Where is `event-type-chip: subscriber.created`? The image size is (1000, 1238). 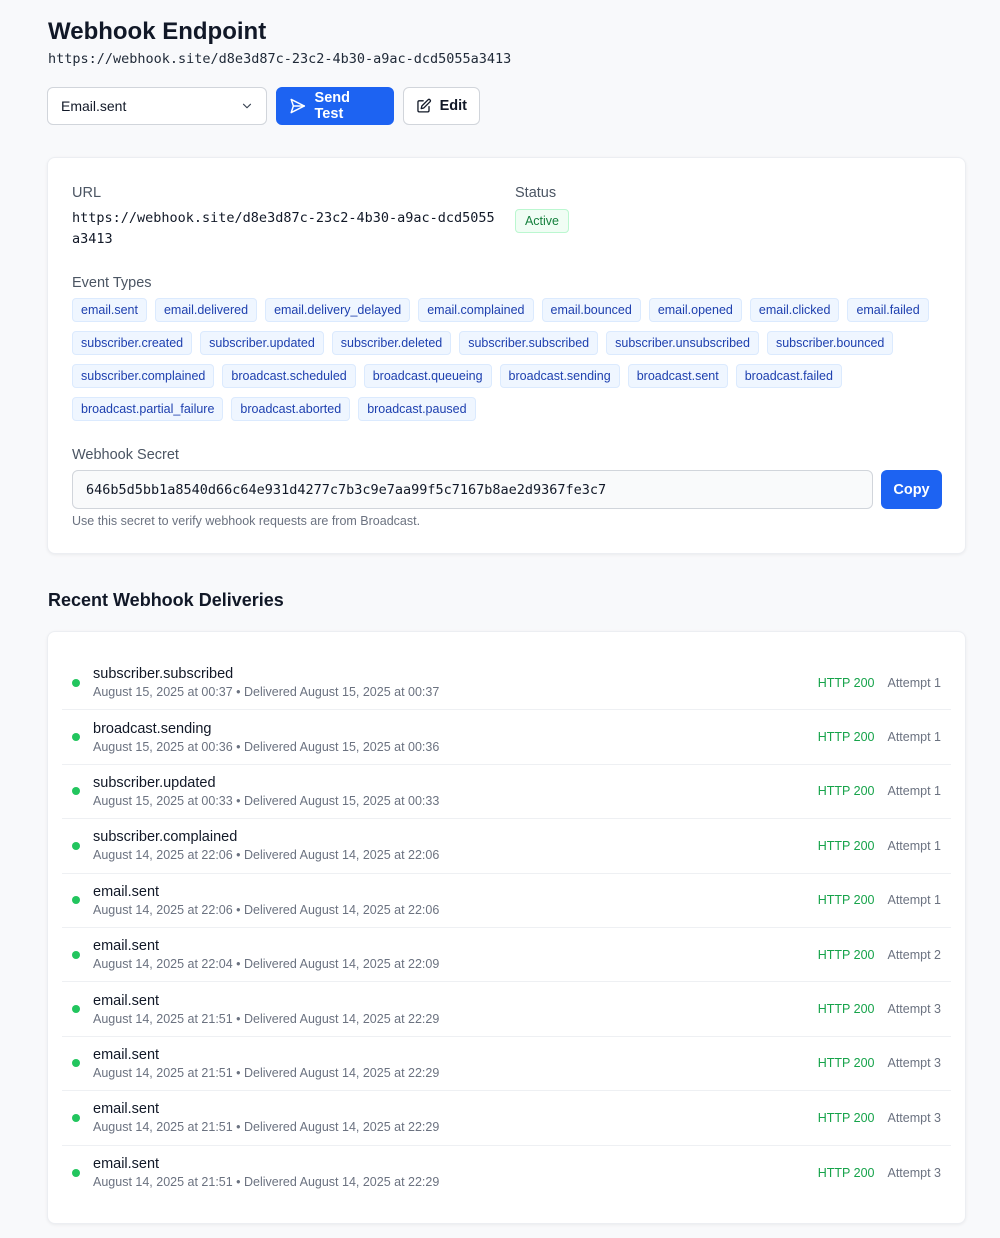 event-type-chip: subscriber.created is located at coordinates (132, 343).